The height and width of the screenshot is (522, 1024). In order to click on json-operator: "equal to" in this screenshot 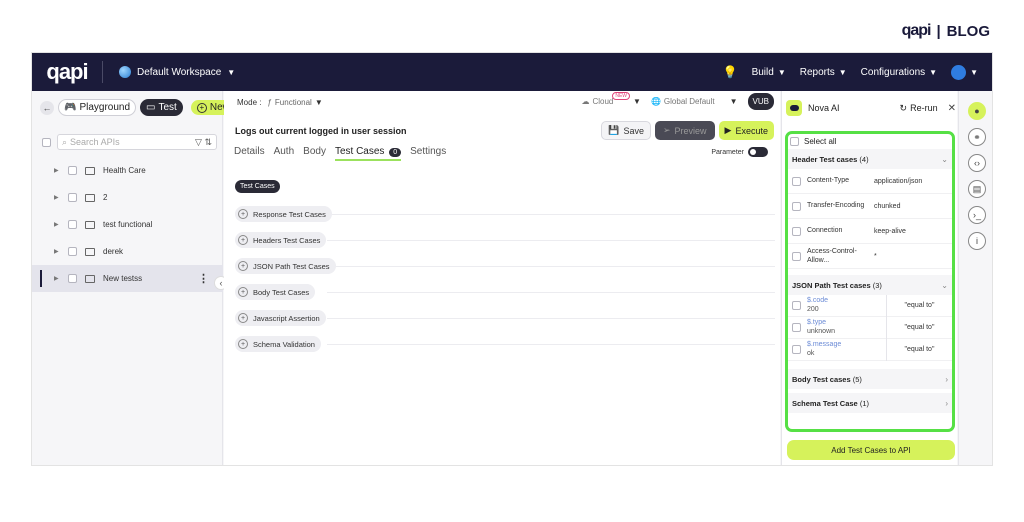, I will do `click(919, 305)`.